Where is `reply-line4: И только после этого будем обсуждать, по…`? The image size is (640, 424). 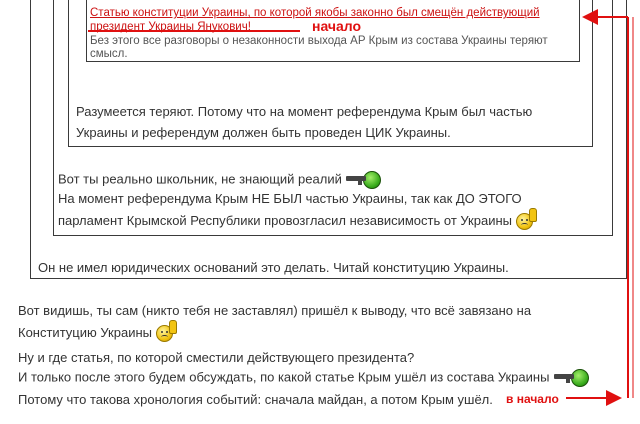 reply-line4: И только после этого будем обсуждать, по… is located at coordinates (304, 378).